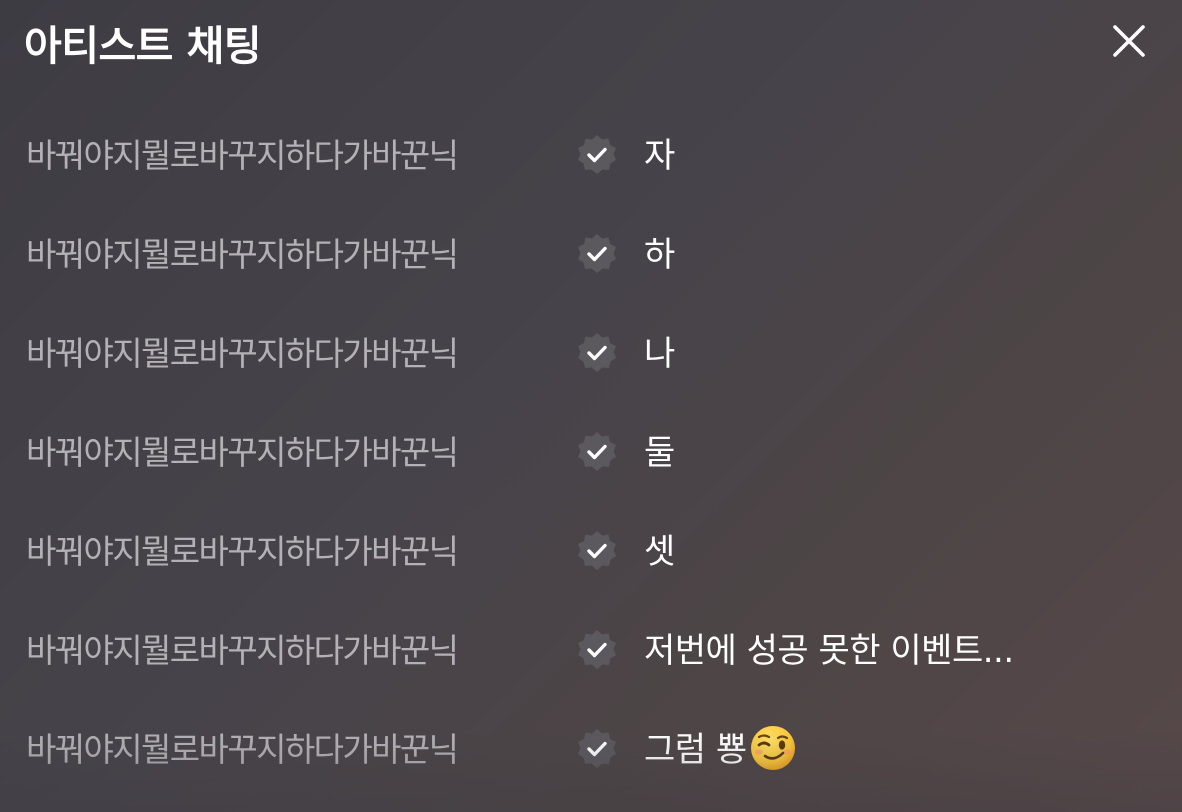 This screenshot has width=1182, height=812. I want to click on chat-message: 바꿔야지뭘로바꾸지하다가바꾼닉 하, so click(596, 255).